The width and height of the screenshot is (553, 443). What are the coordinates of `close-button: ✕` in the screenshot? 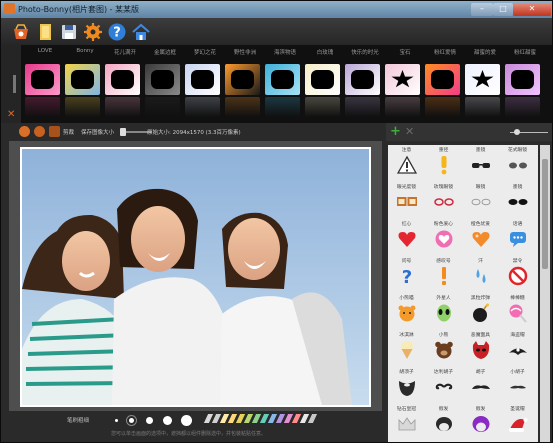 It's located at (532, 9).